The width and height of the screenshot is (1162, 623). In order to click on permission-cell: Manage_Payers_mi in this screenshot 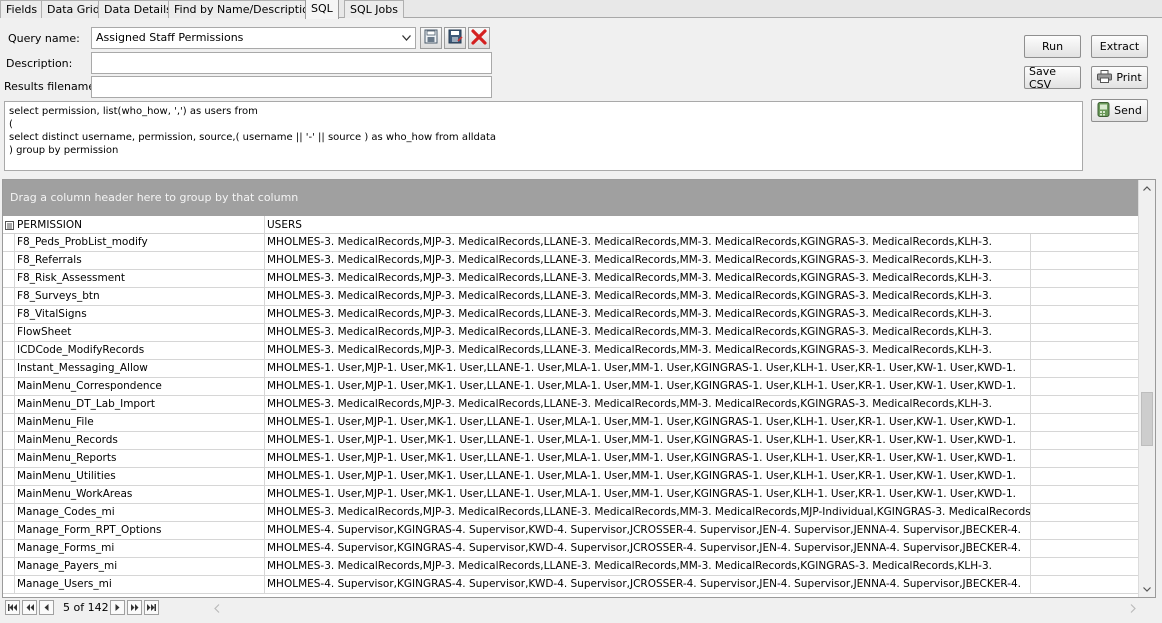, I will do `click(140, 566)`.